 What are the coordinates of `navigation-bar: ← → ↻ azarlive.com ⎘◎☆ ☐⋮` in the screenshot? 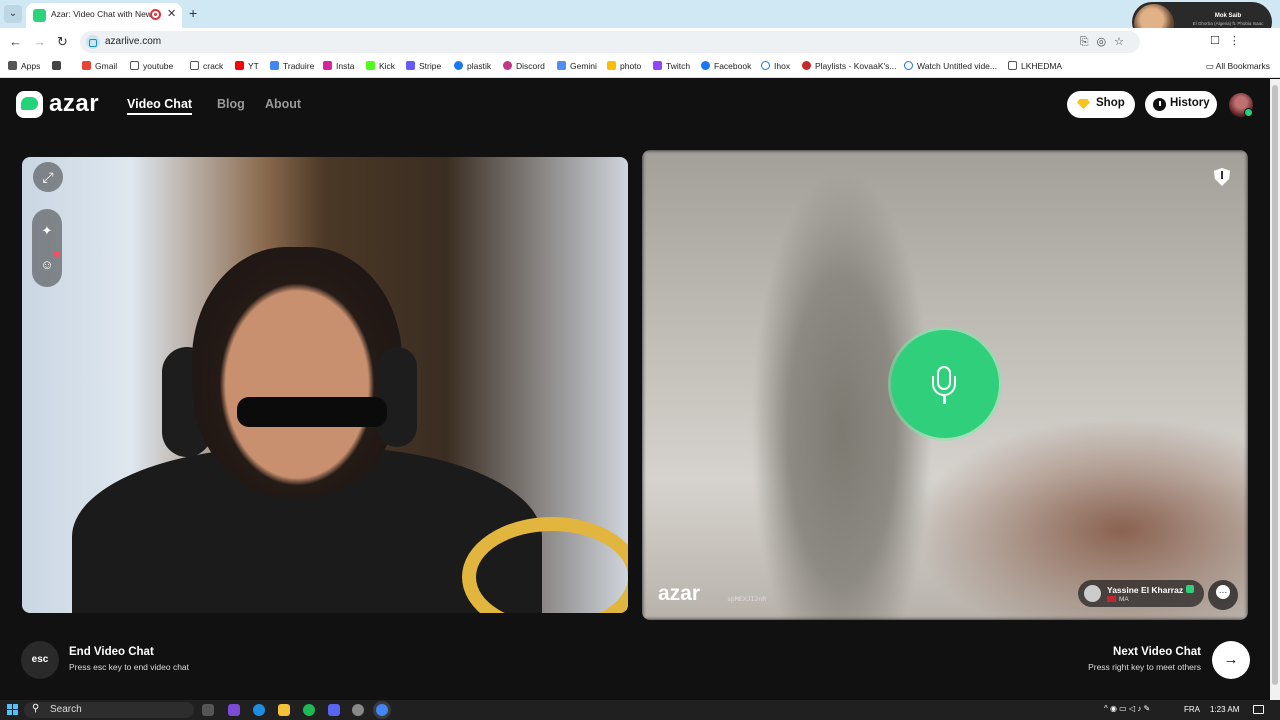 It's located at (640, 42).